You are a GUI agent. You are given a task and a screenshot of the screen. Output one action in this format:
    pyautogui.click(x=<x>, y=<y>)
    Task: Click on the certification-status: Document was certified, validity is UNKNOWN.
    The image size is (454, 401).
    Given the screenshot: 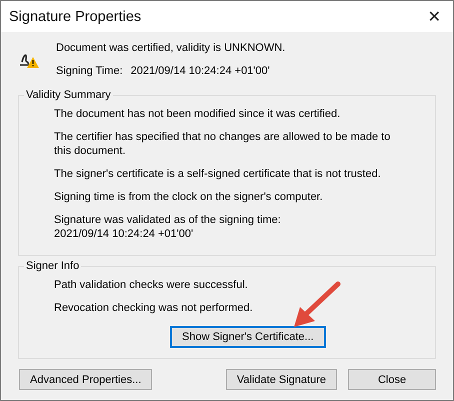 What is the action you would take?
    pyautogui.click(x=171, y=48)
    